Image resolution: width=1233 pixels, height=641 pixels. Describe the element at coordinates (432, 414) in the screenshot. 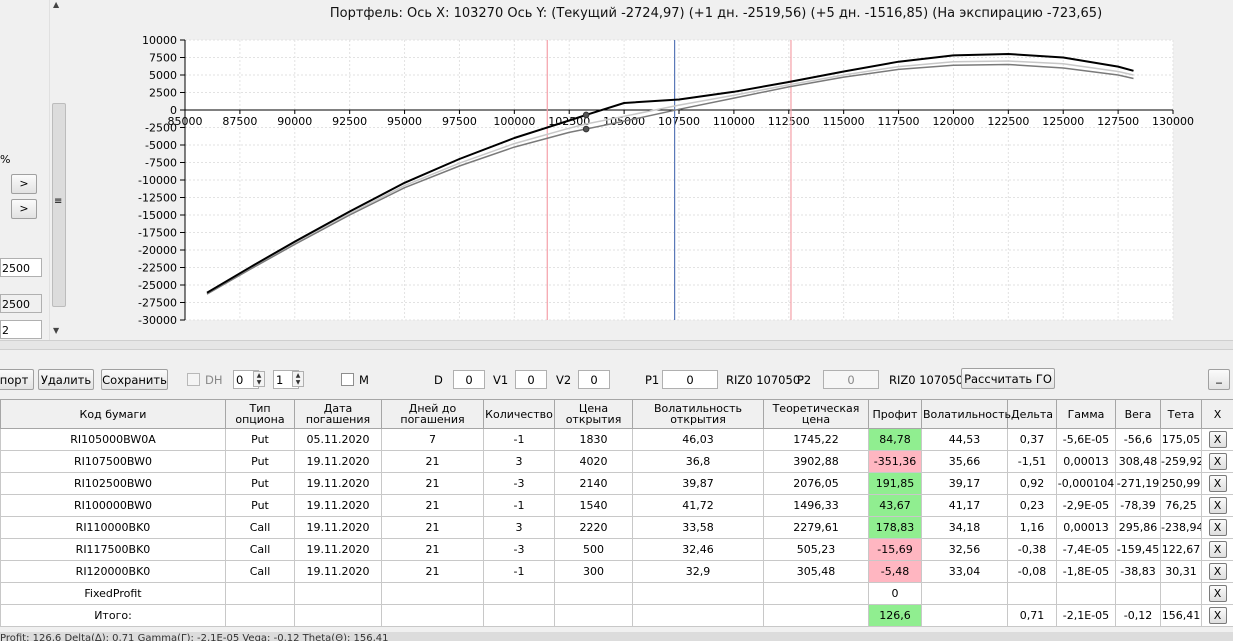

I see `column-header: Дней до погашения` at that location.